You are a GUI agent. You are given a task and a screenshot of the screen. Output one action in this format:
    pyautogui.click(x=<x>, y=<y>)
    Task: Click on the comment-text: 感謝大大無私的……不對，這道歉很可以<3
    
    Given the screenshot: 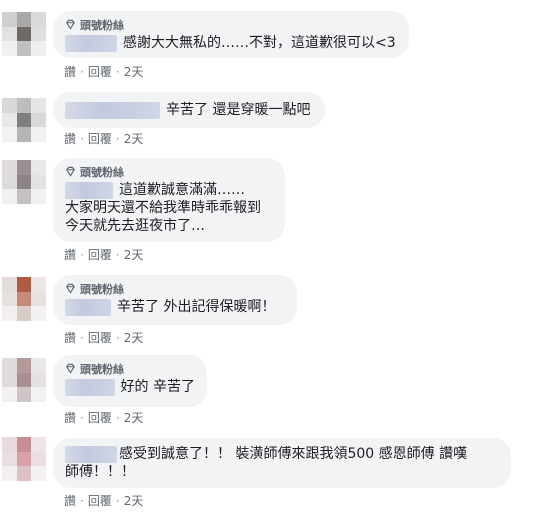 What is the action you would take?
    pyautogui.click(x=259, y=43)
    